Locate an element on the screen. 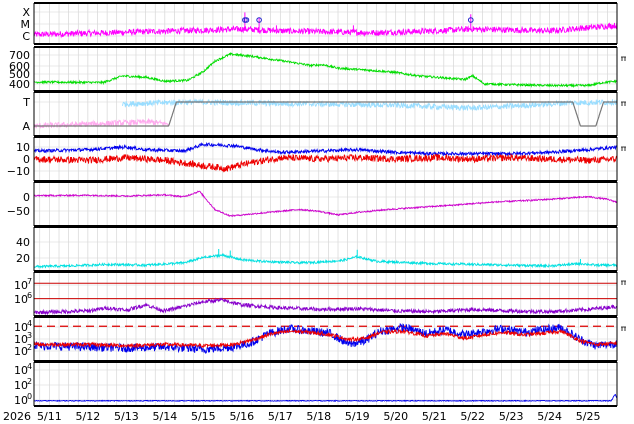 The height and width of the screenshot is (424, 634). x-tick-label: 5/24 is located at coordinates (549, 416).